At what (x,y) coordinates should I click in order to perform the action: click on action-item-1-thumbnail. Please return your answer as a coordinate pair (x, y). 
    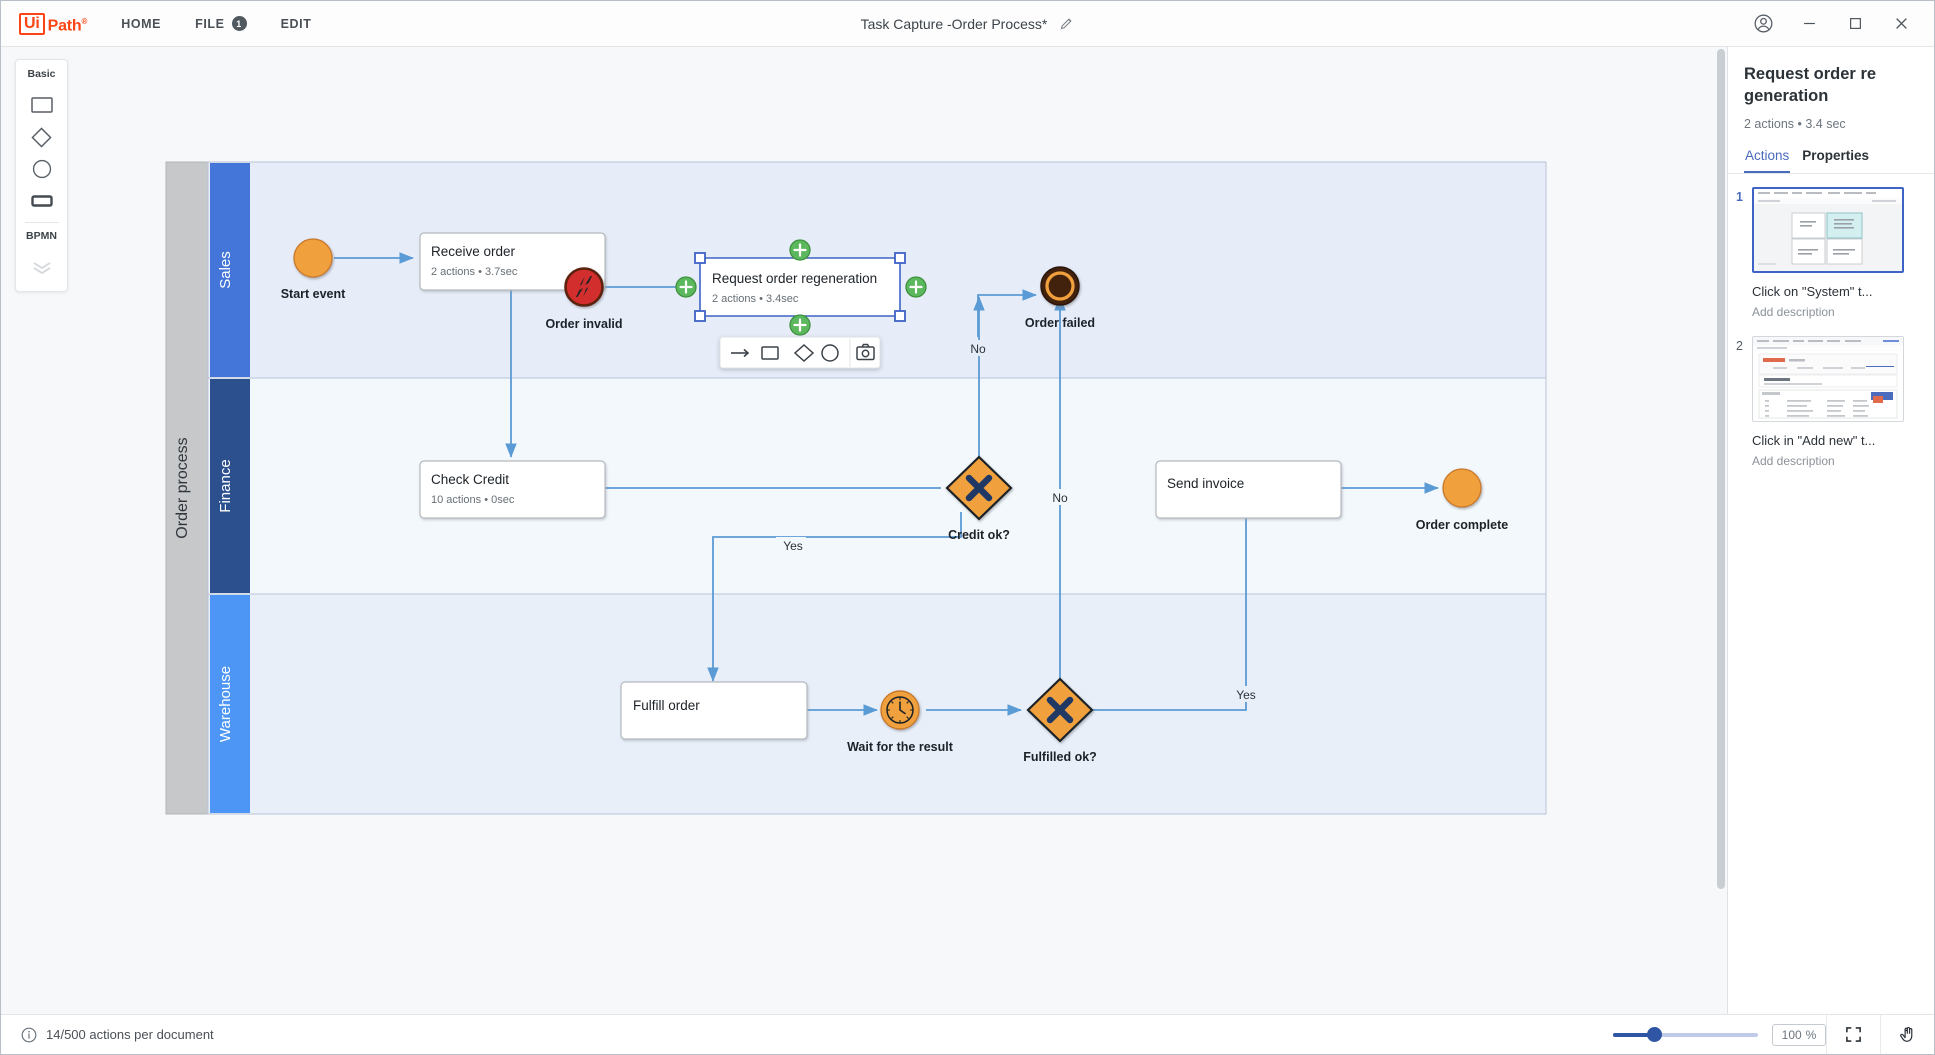
    Looking at the image, I should click on (1828, 229).